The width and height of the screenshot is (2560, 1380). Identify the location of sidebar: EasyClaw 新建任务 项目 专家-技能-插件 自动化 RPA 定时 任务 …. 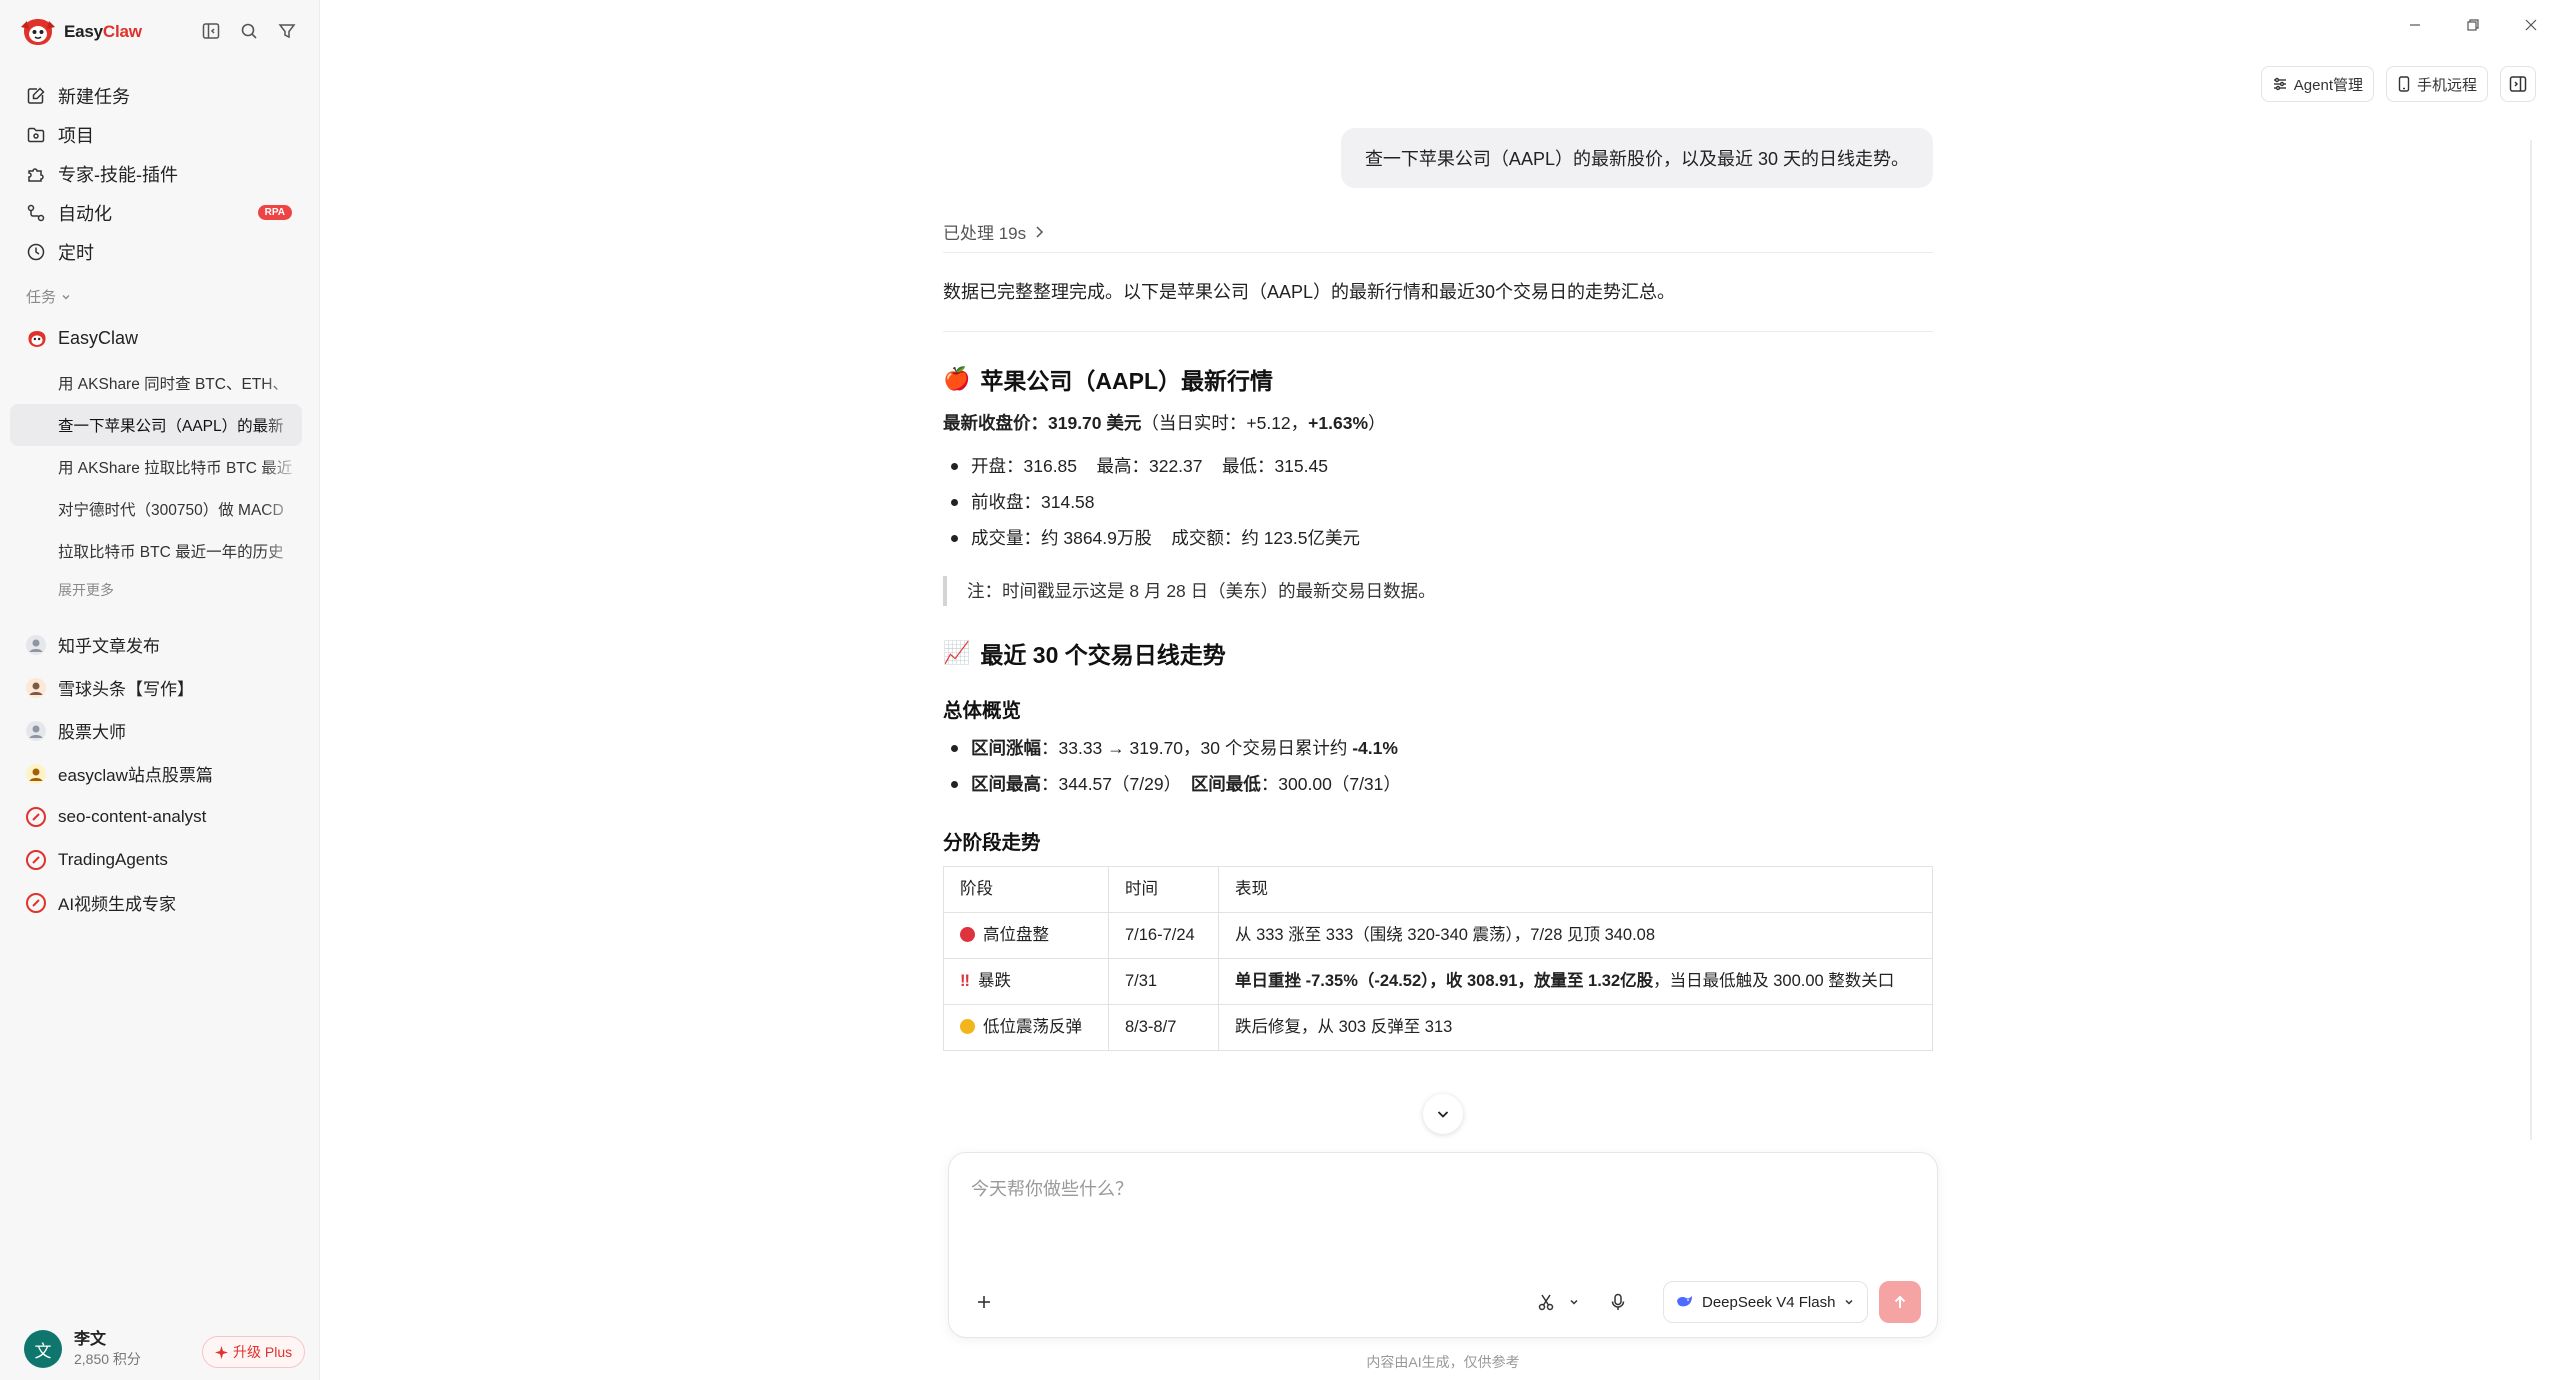
(160, 690).